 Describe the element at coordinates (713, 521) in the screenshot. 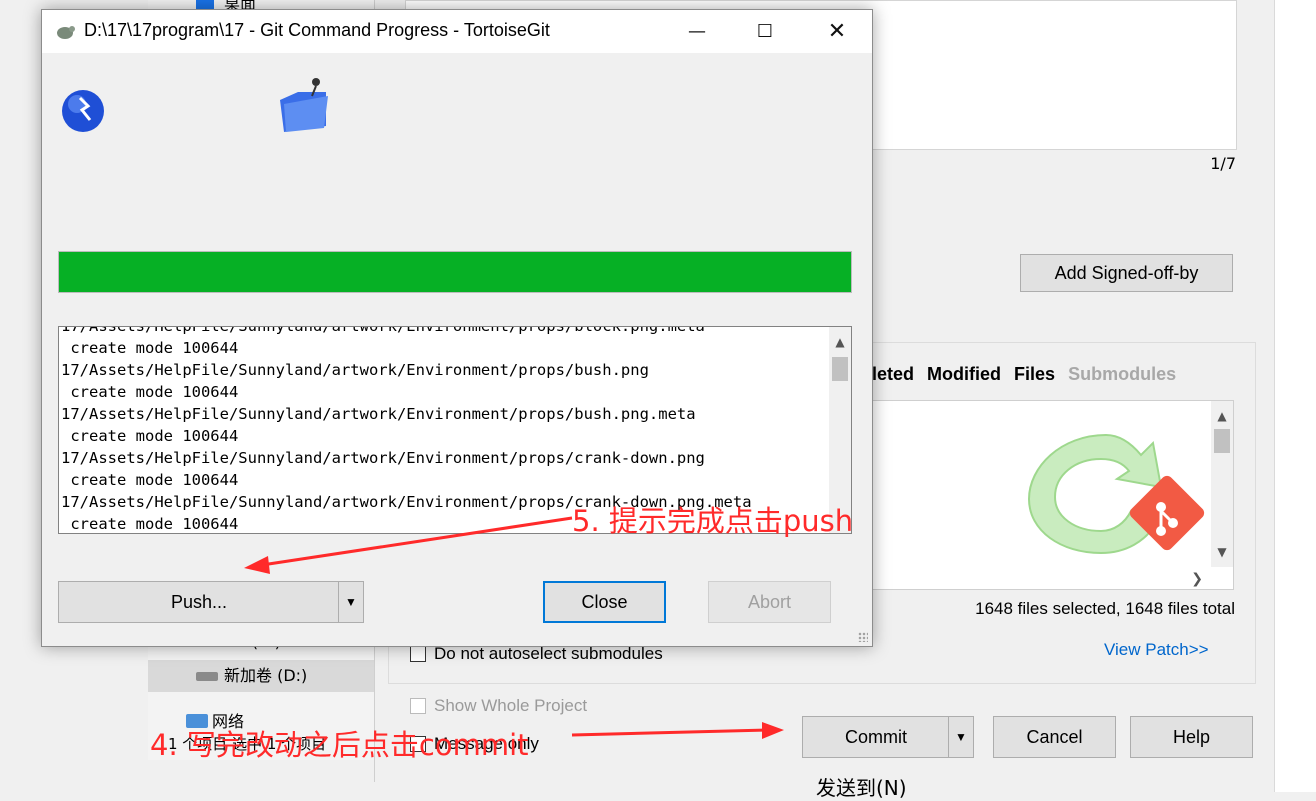

I see `annotation-step5: 5. 提示完成点击push` at that location.